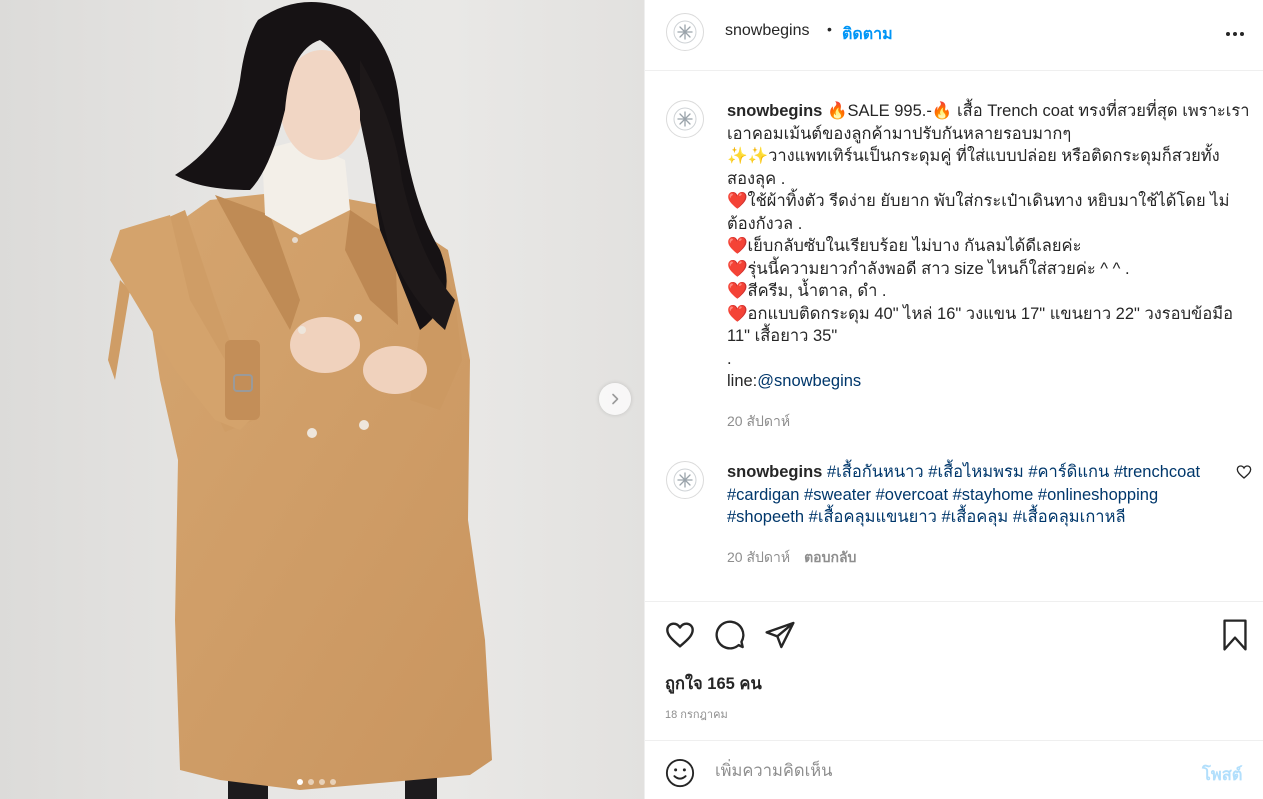 The width and height of the screenshot is (1263, 799). What do you see at coordinates (742, 381) in the screenshot?
I see `line-prefix: line:` at bounding box center [742, 381].